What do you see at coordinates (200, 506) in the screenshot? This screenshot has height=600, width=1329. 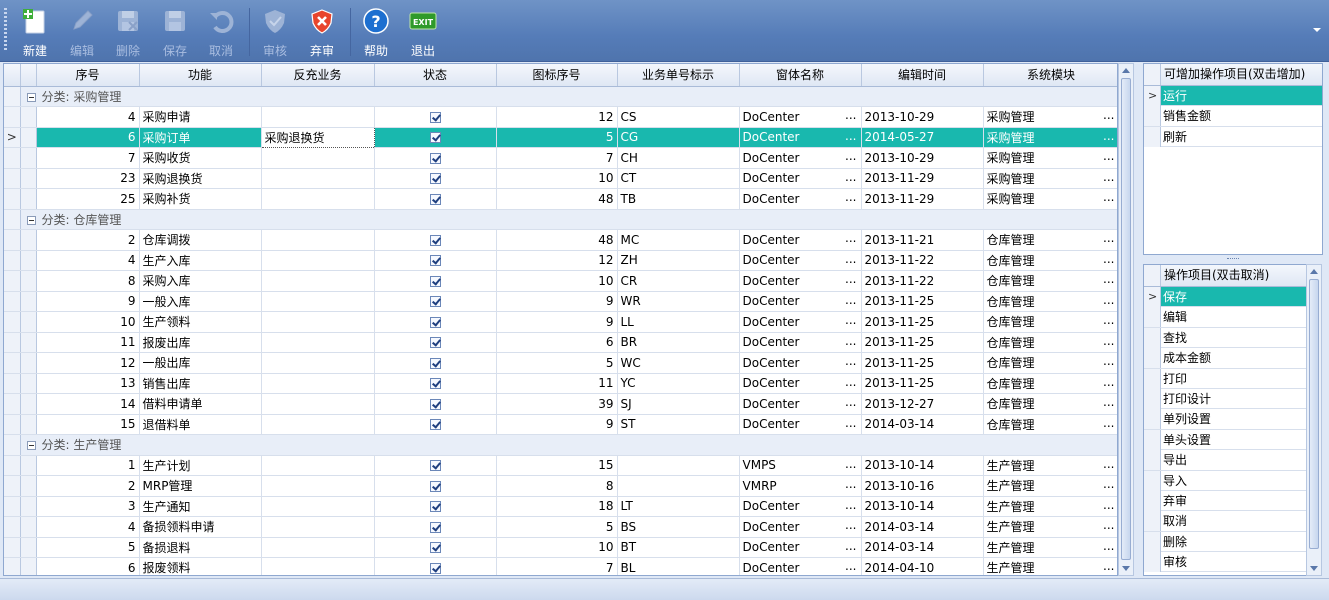 I see `cell-function: 生产通知` at bounding box center [200, 506].